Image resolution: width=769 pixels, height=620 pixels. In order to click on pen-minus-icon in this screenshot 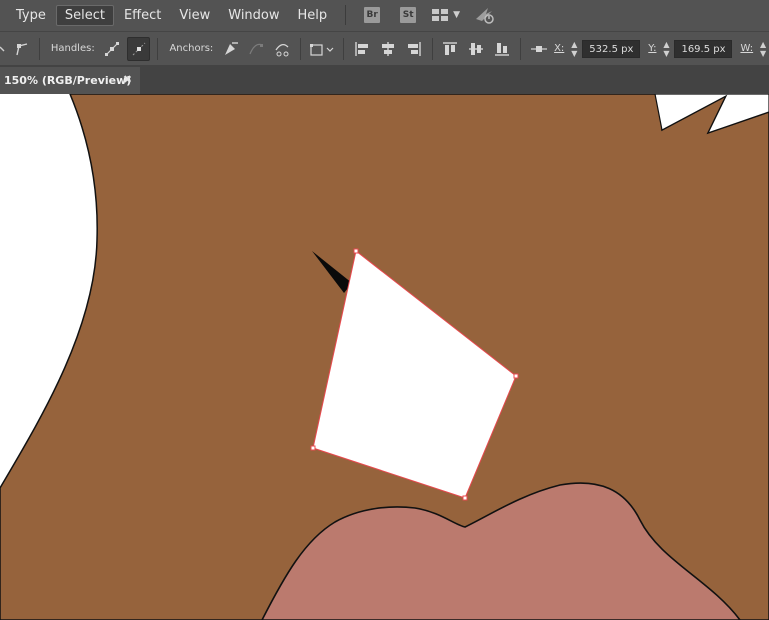, I will do `click(232, 48)`.